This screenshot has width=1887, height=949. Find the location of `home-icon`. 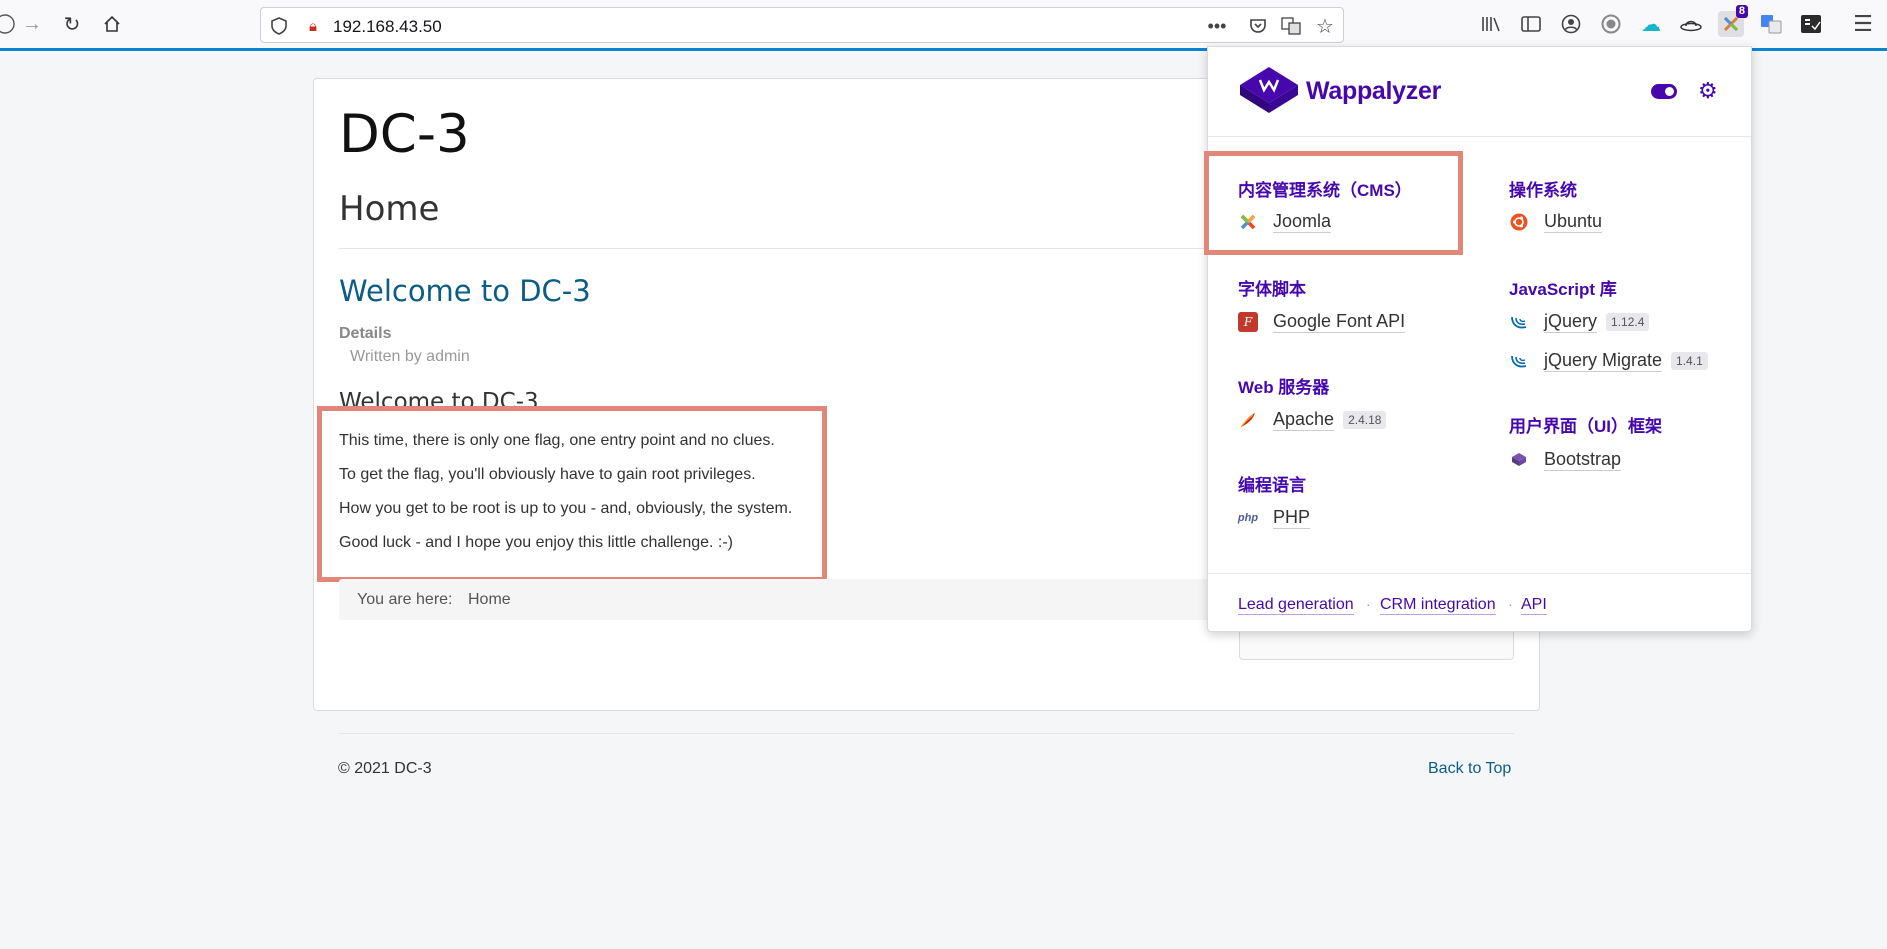

home-icon is located at coordinates (112, 24).